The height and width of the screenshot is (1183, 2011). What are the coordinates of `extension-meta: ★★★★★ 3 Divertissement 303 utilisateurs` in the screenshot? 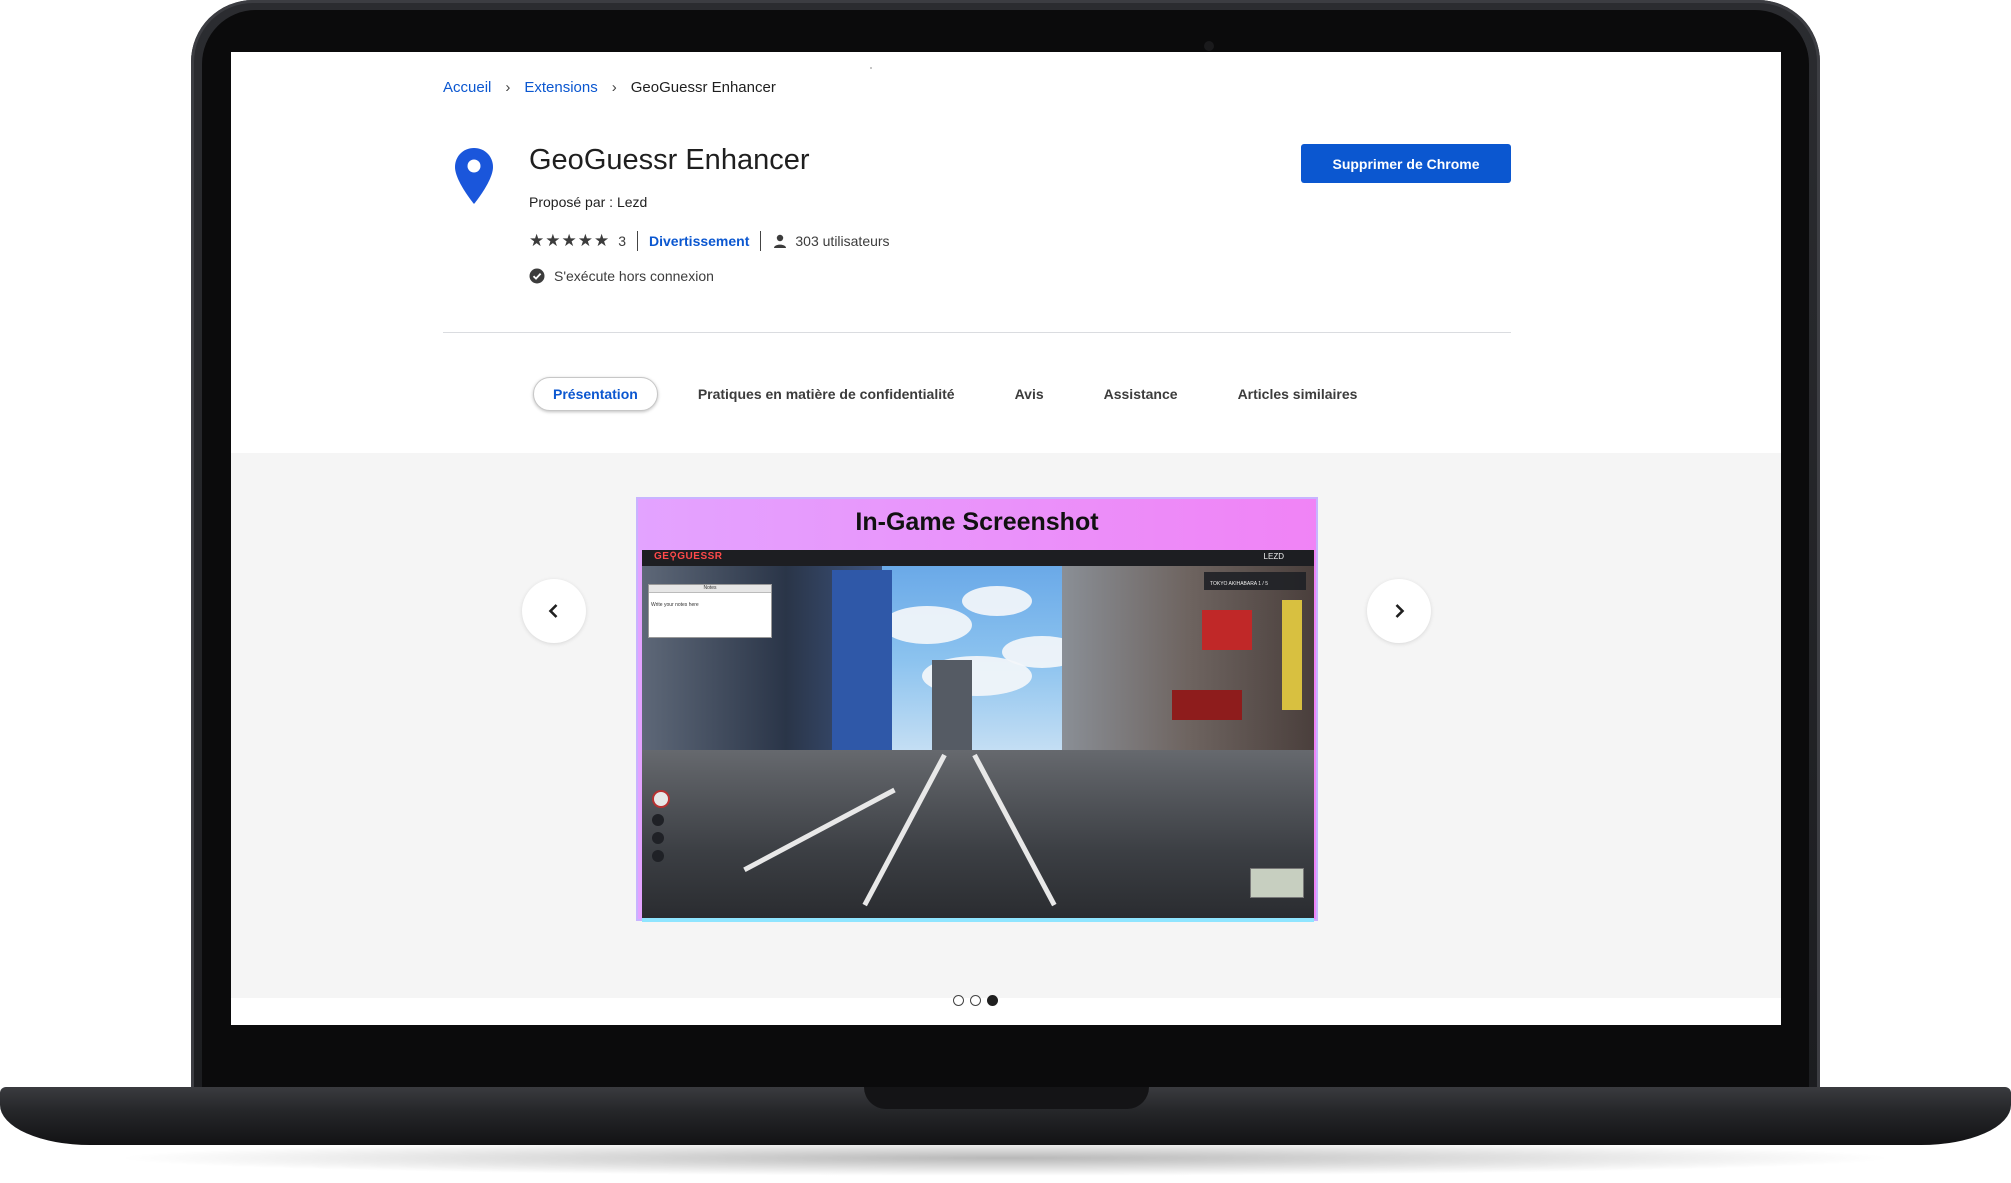 It's located at (709, 241).